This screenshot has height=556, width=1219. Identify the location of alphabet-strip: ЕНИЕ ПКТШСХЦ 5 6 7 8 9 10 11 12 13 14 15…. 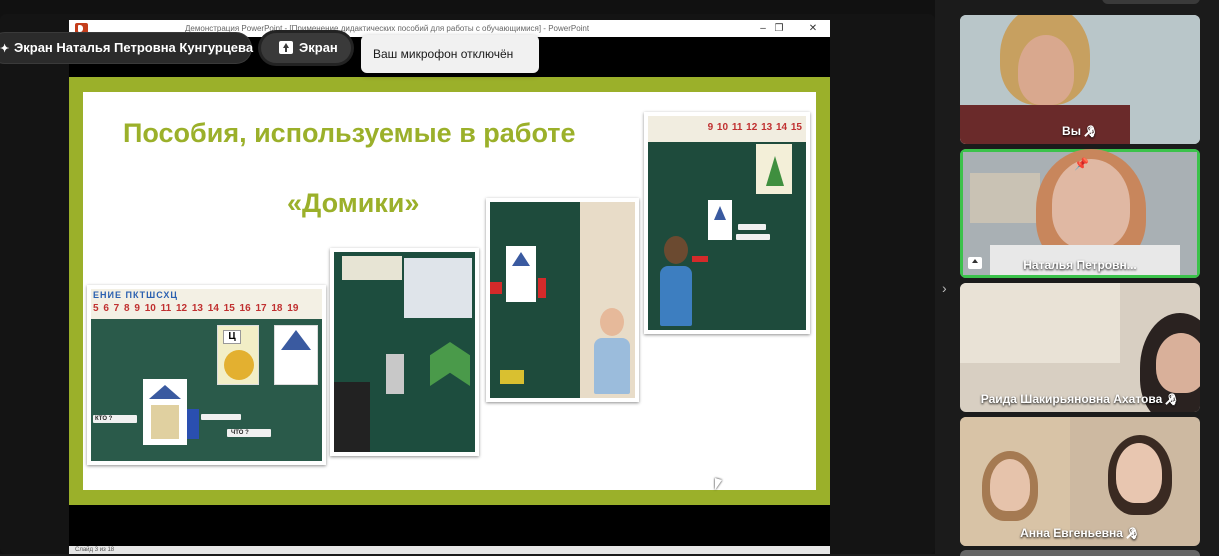
(206, 304).